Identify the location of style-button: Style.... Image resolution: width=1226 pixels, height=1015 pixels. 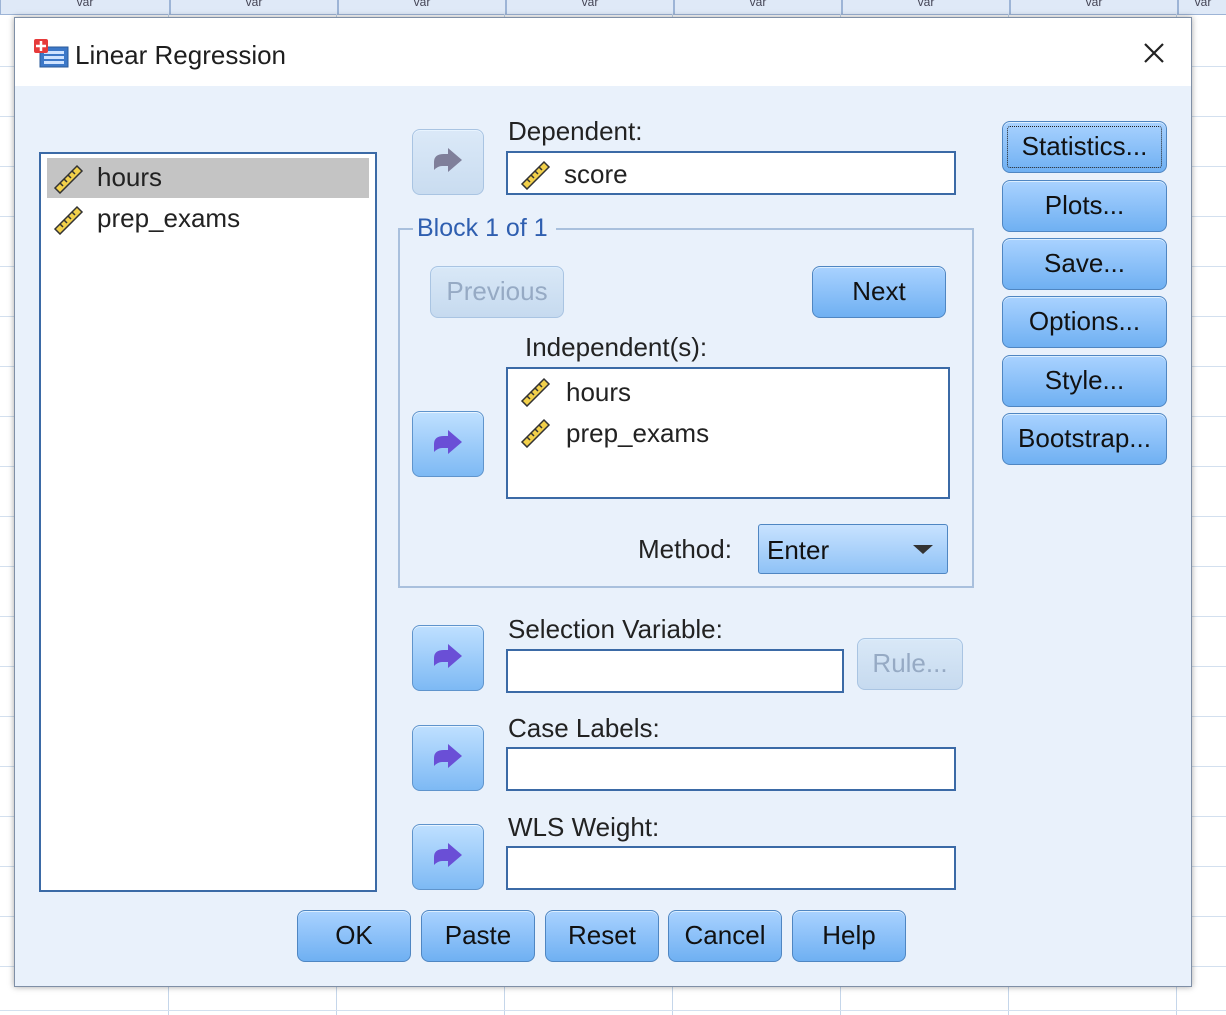
(1084, 381).